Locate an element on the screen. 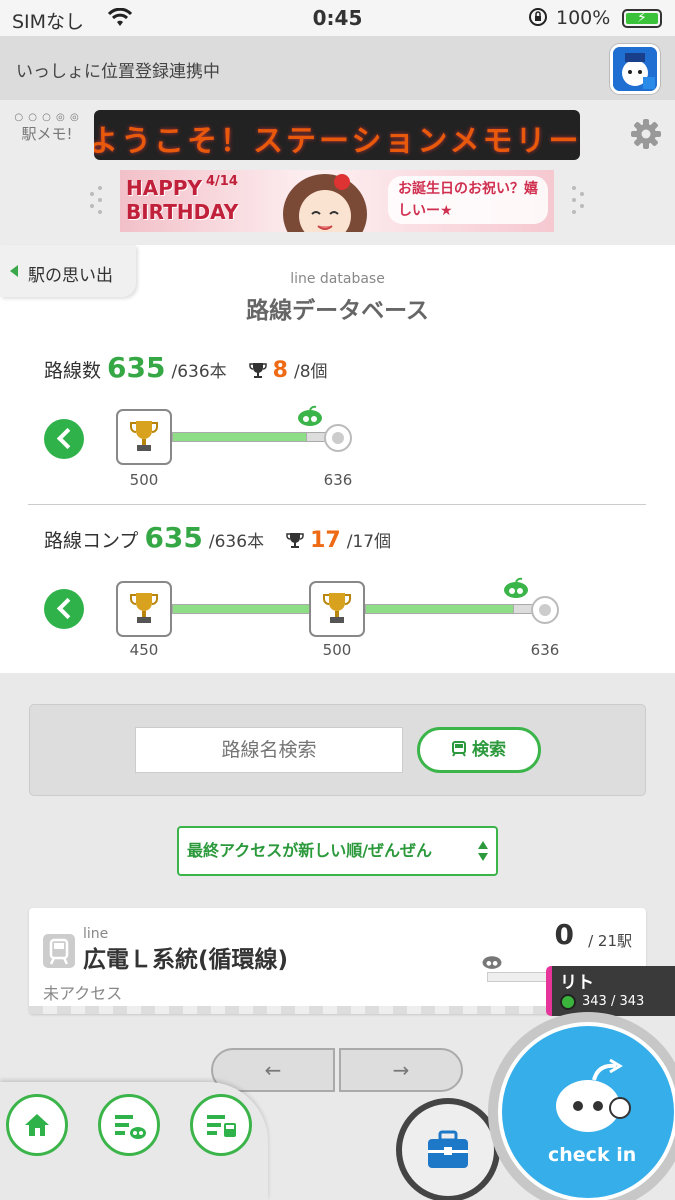 The height and width of the screenshot is (1200, 675). items-button is located at coordinates (448, 1149).